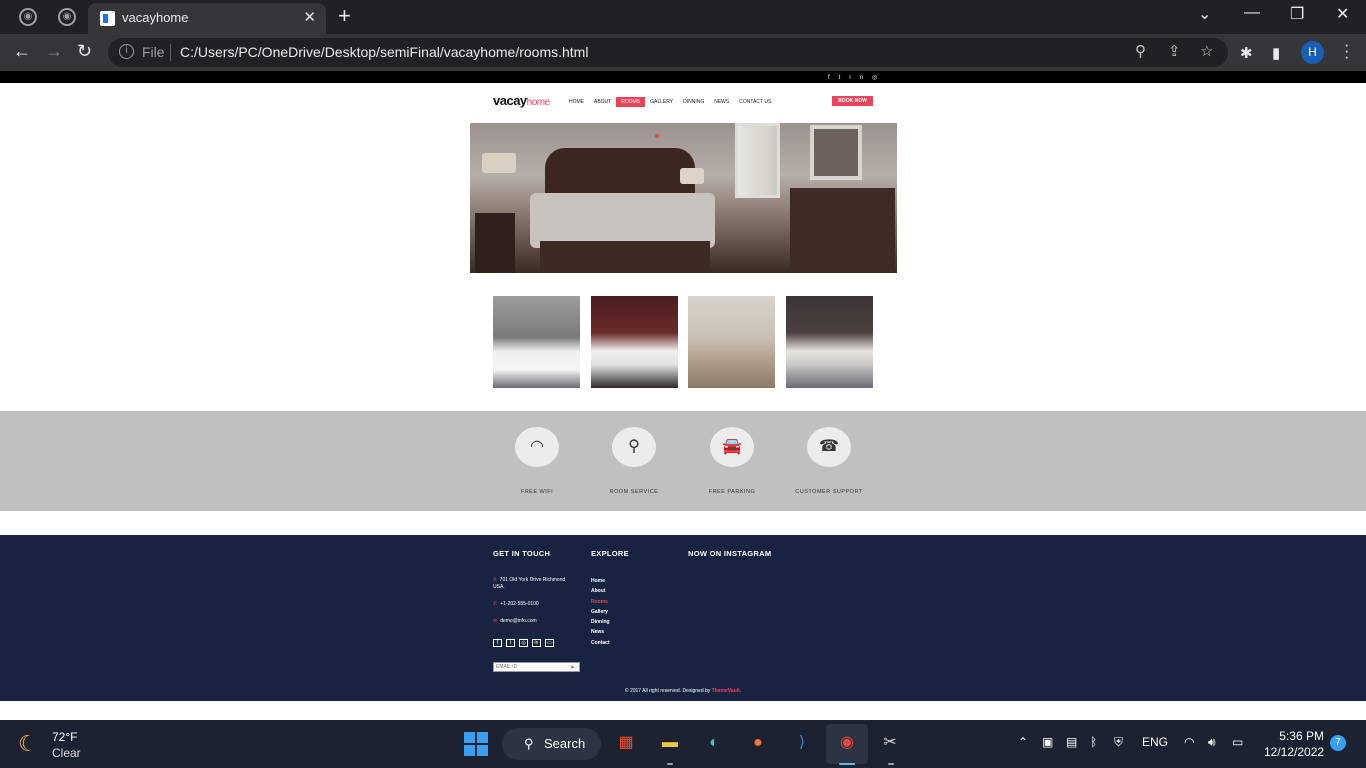  I want to click on logo-main: vacay, so click(510, 100).